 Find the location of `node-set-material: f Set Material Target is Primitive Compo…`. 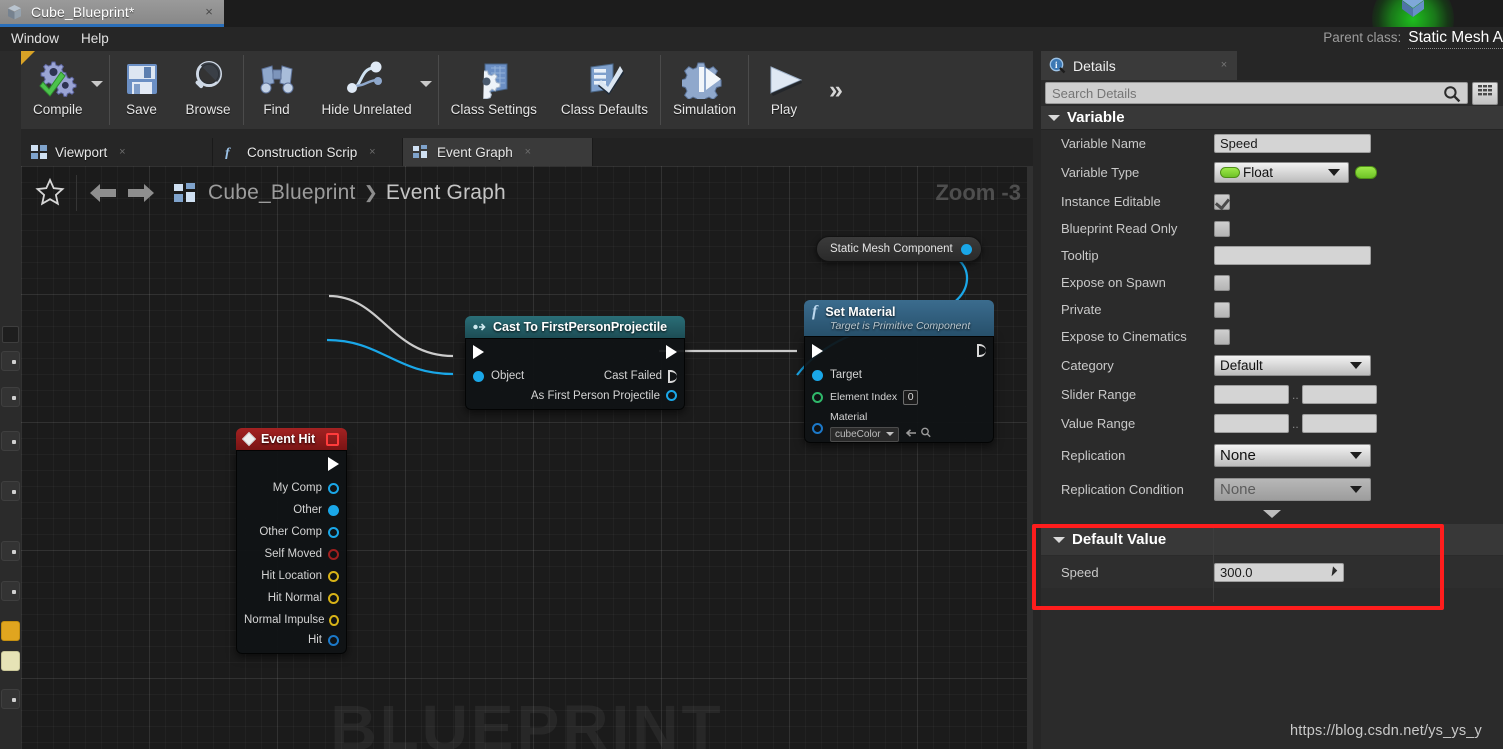

node-set-material: f Set Material Target is Primitive Compo… is located at coordinates (899, 371).